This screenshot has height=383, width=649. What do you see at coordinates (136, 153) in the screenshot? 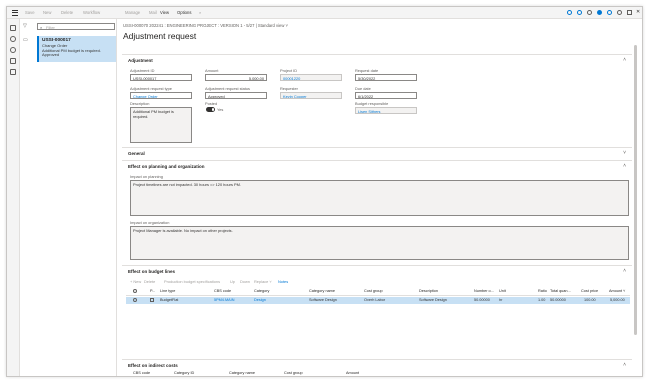
I see `section-title: General` at bounding box center [136, 153].